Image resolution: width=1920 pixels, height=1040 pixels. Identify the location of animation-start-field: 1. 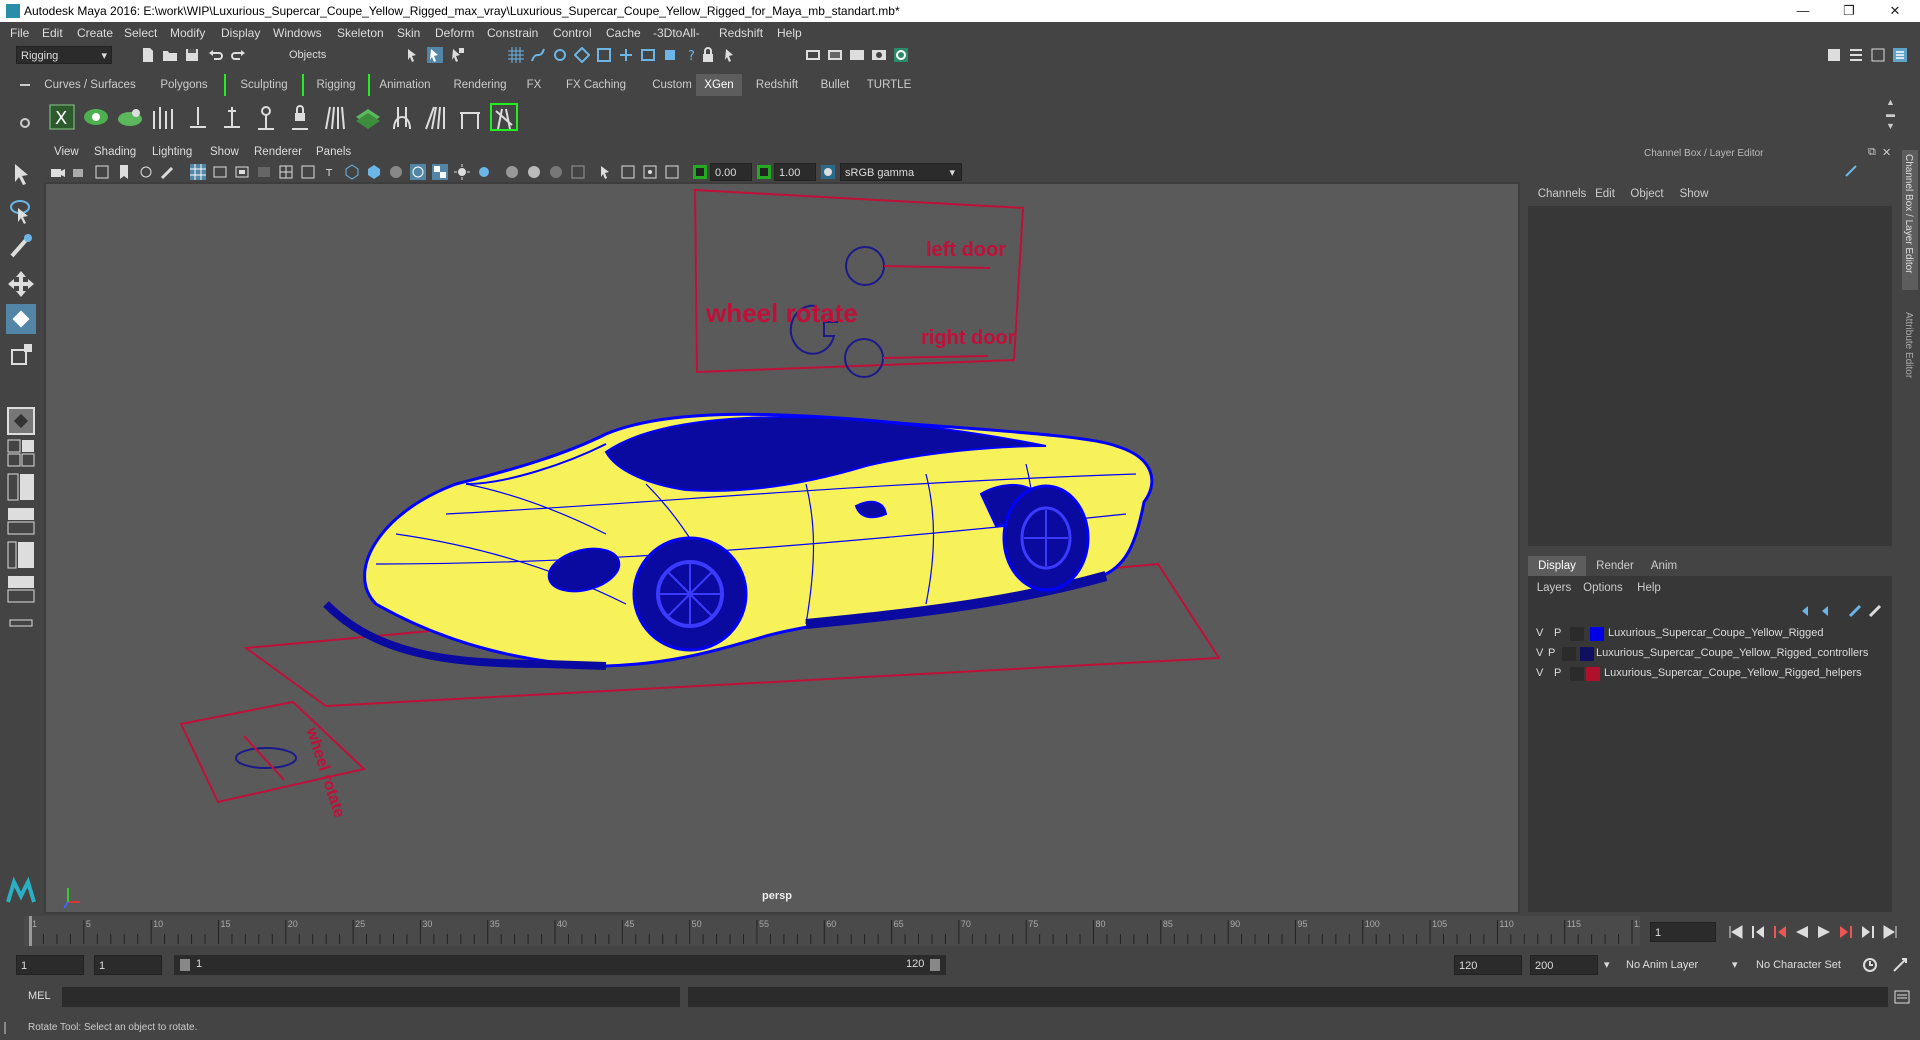
(50, 965).